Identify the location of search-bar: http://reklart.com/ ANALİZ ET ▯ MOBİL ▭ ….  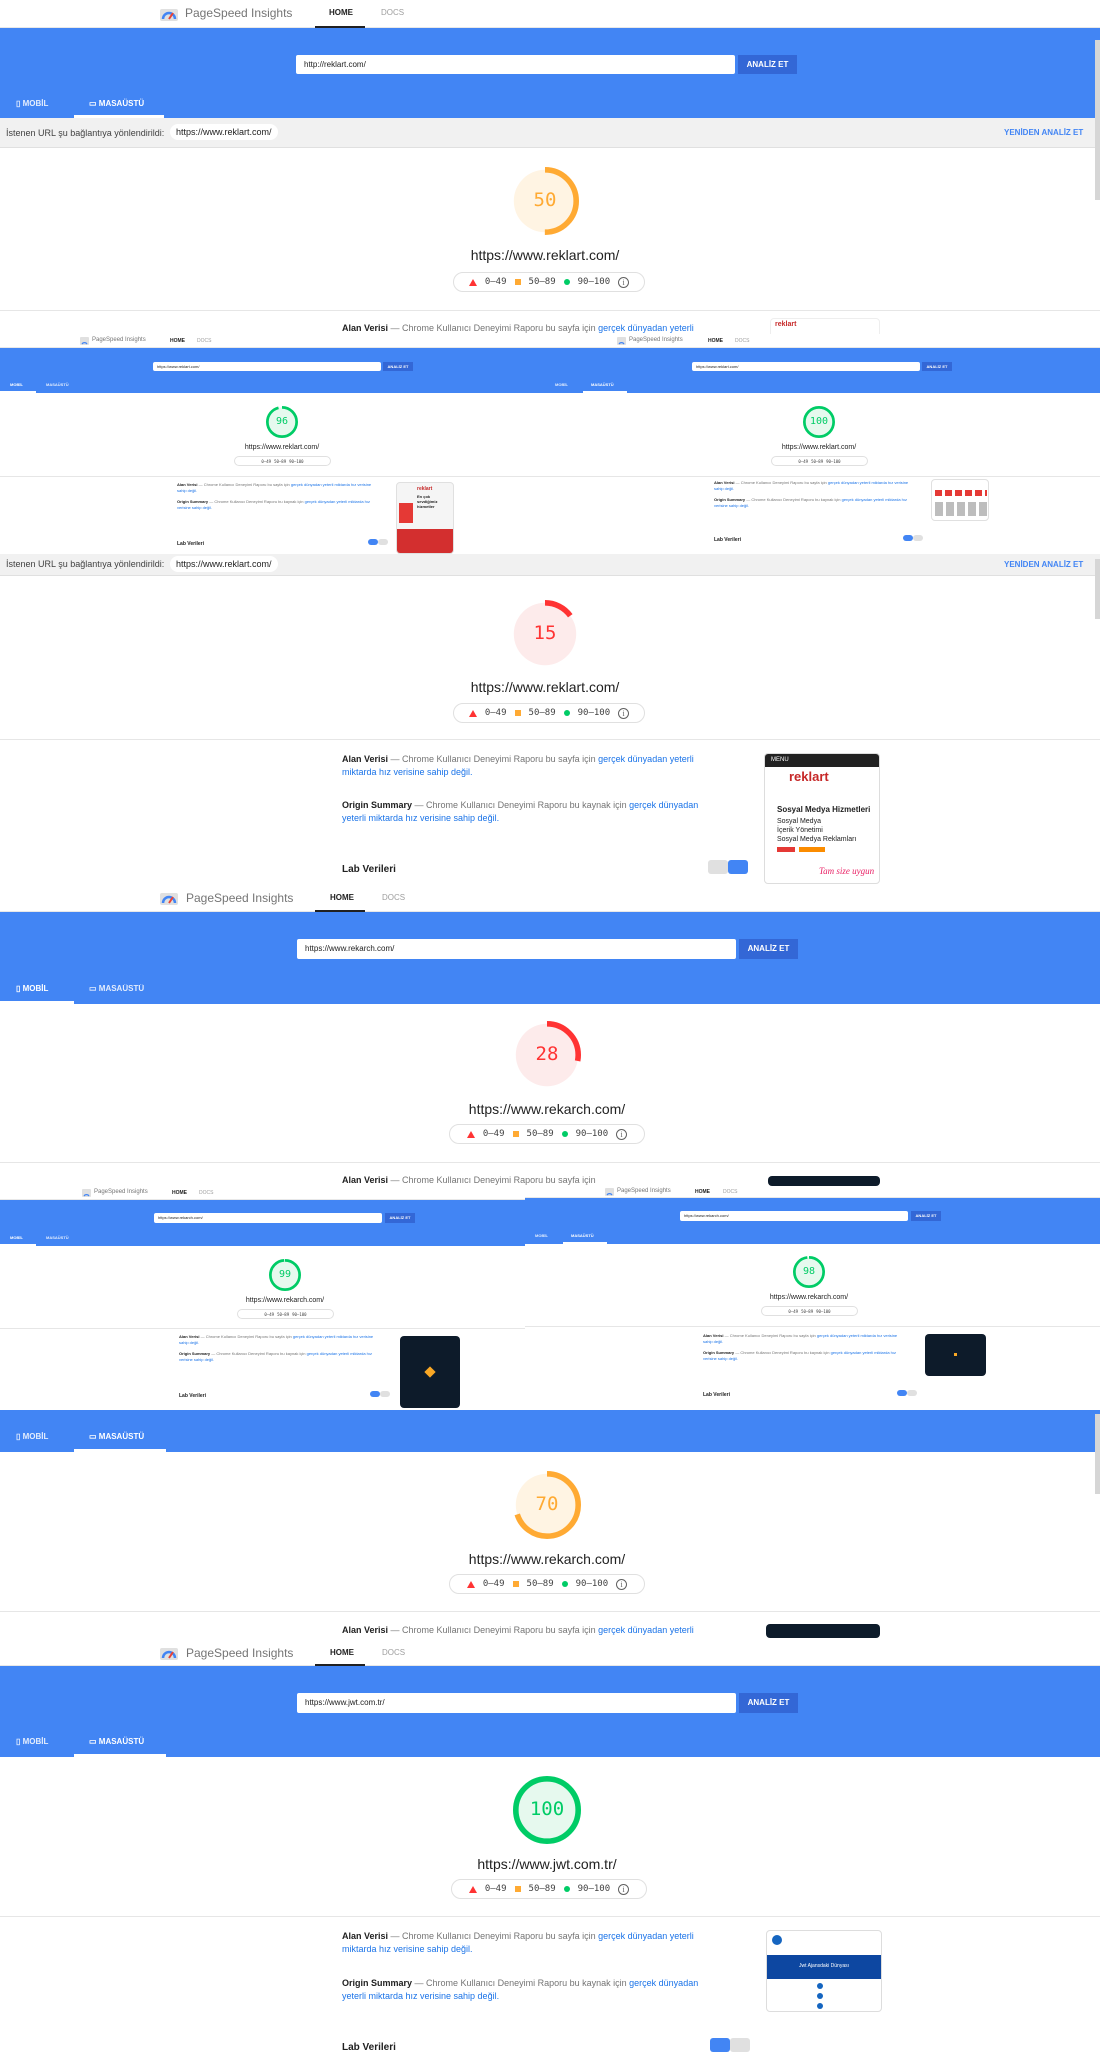
(550, 73).